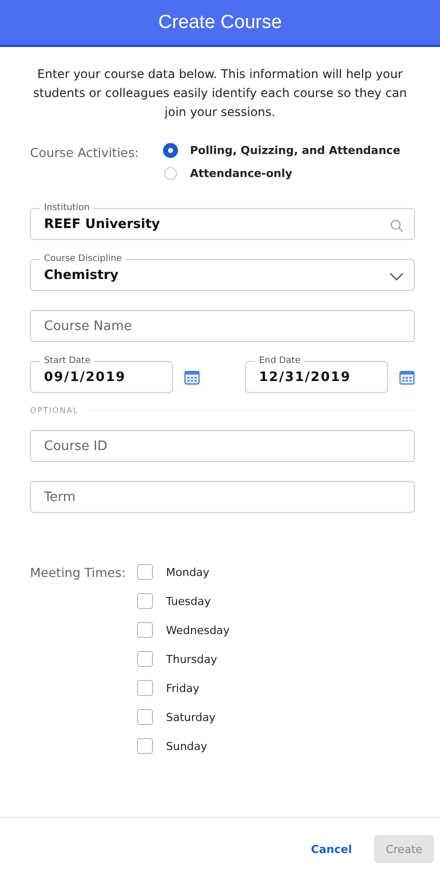 The height and width of the screenshot is (880, 440). I want to click on radio-label: Polling, Quizzing, and Attendance, so click(295, 150).